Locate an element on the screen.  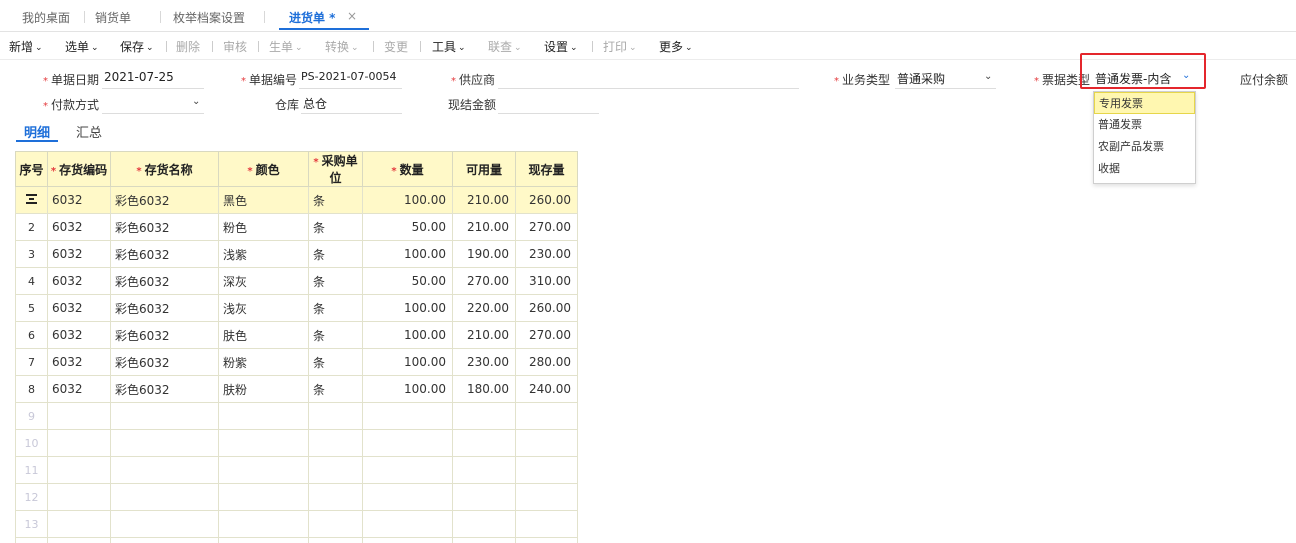
supplier-field is located at coordinates (648, 79).